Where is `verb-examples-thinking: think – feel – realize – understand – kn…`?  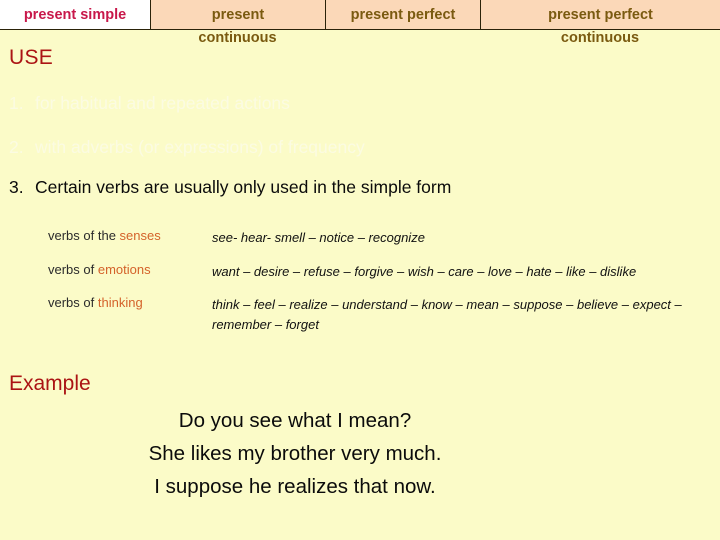 verb-examples-thinking: think – feel – realize – understand – kn… is located at coordinates (447, 314).